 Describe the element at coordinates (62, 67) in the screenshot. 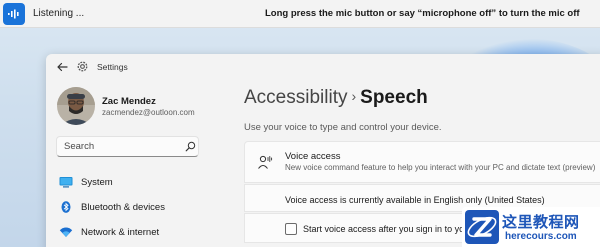

I see `back-arrow-icon` at that location.